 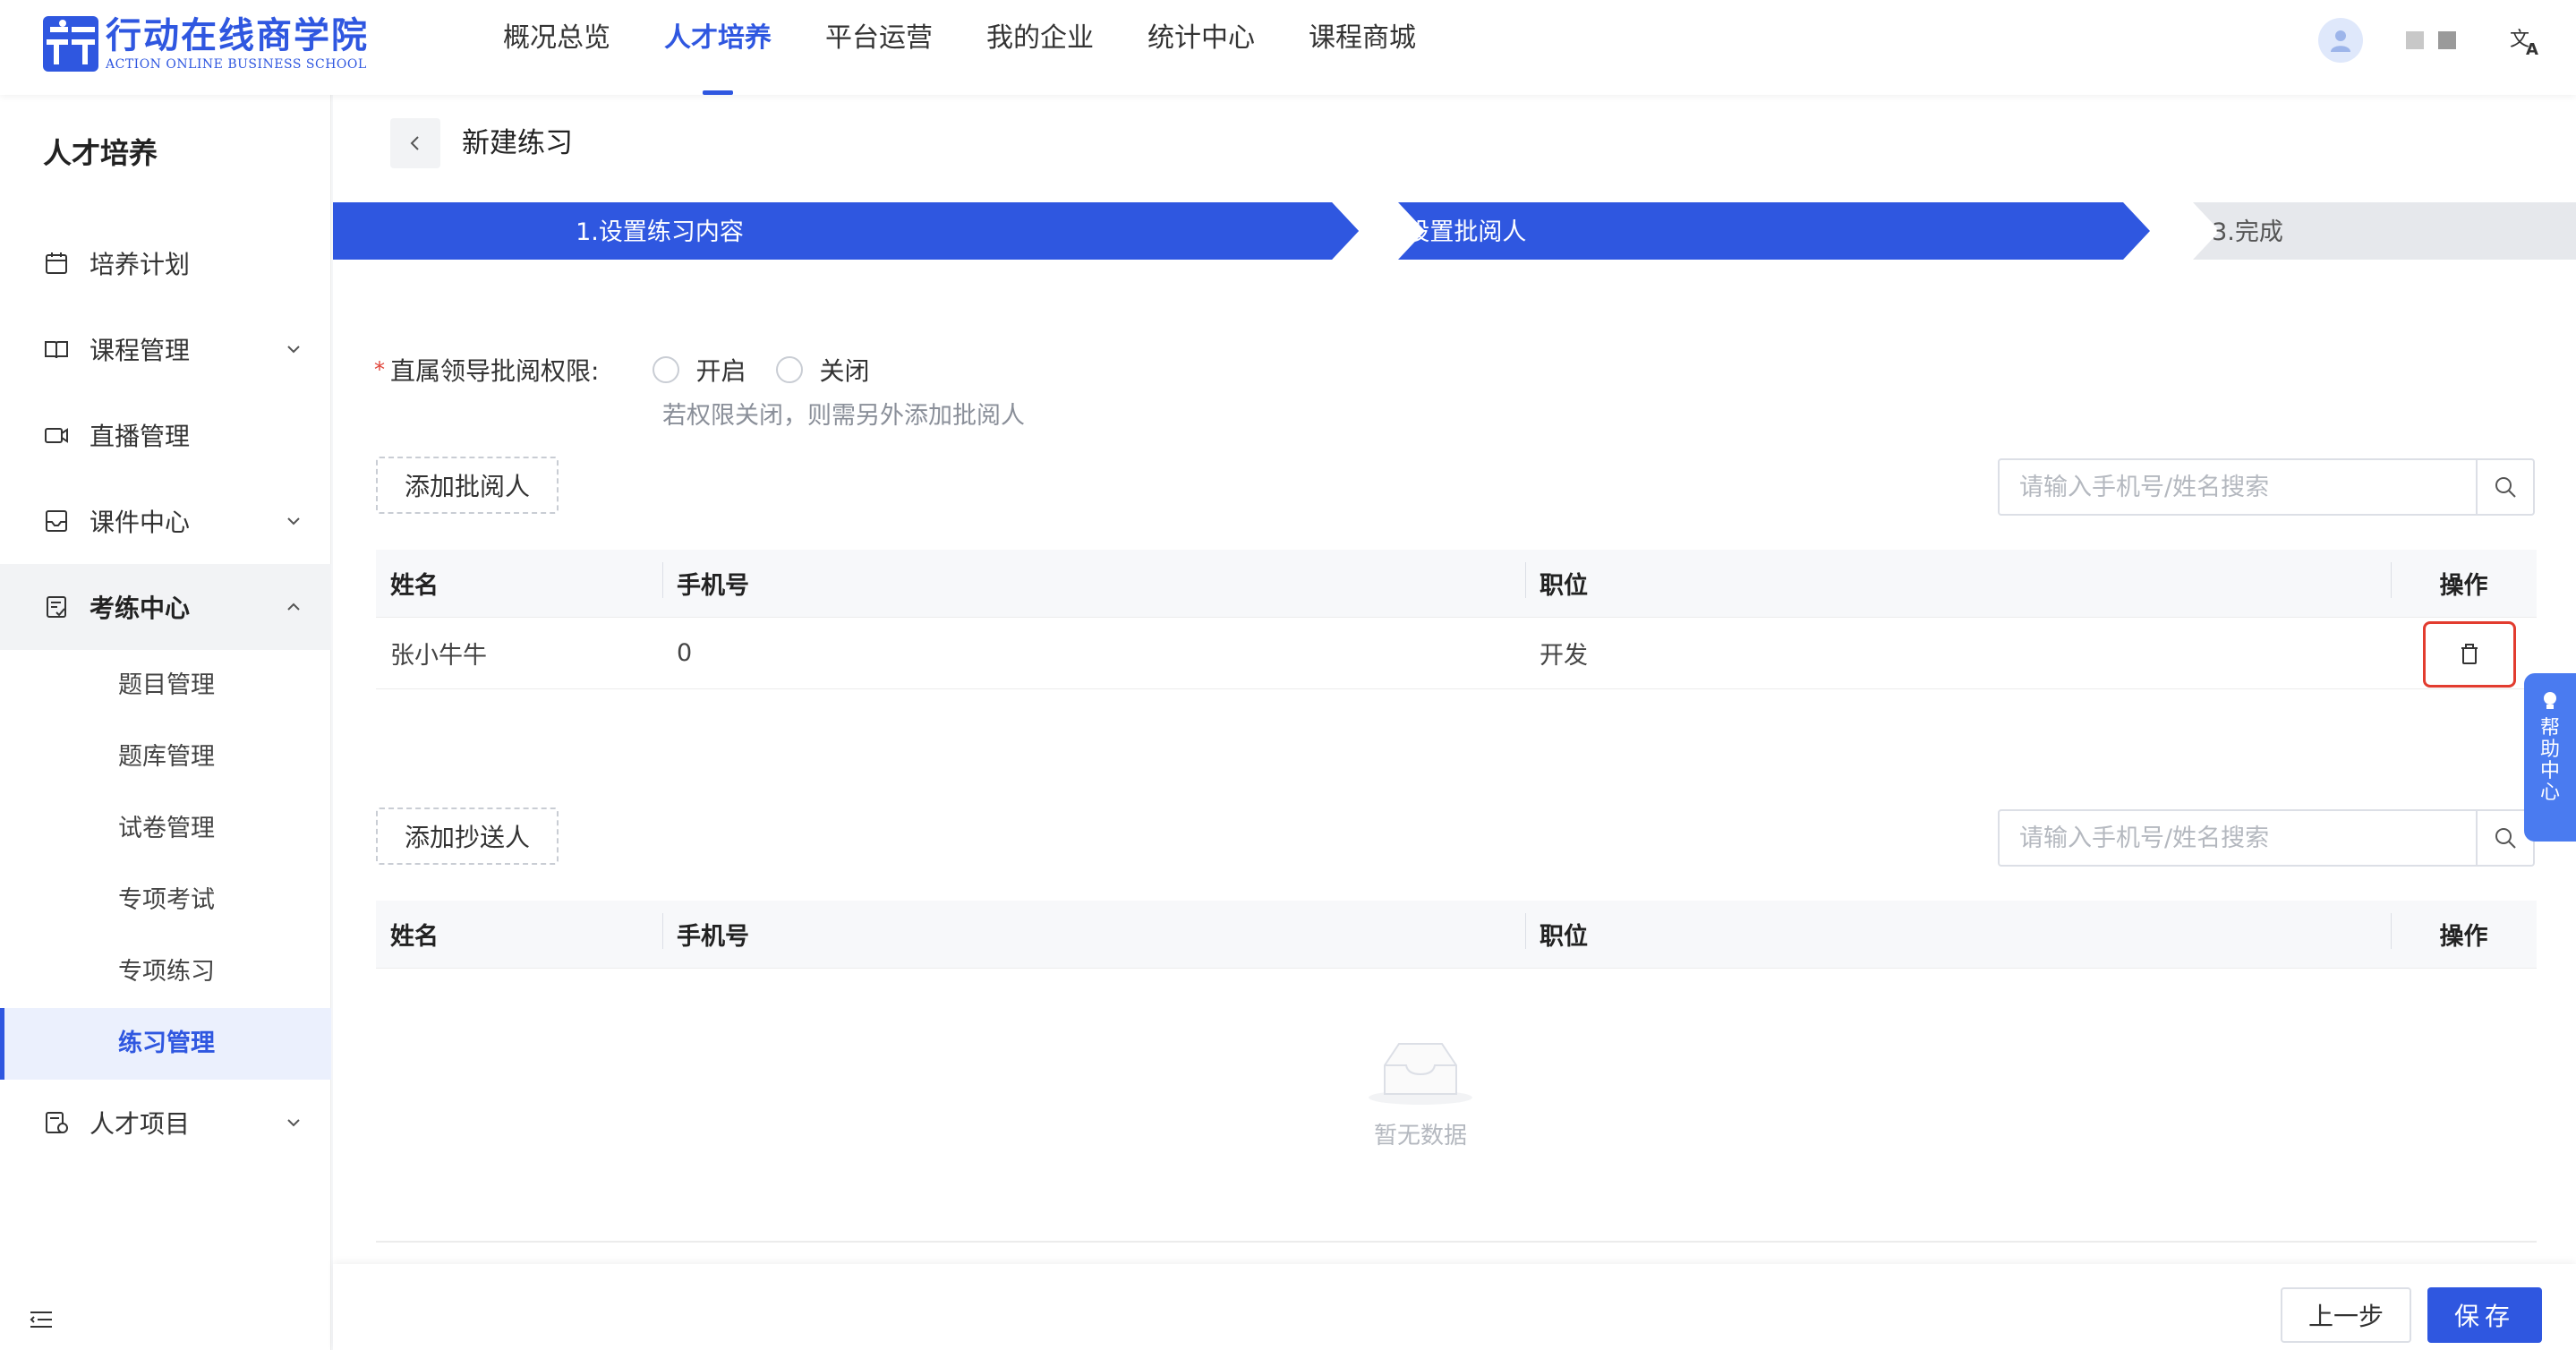 What do you see at coordinates (140, 522) in the screenshot?
I see `sidebar-item-label: 课件中心` at bounding box center [140, 522].